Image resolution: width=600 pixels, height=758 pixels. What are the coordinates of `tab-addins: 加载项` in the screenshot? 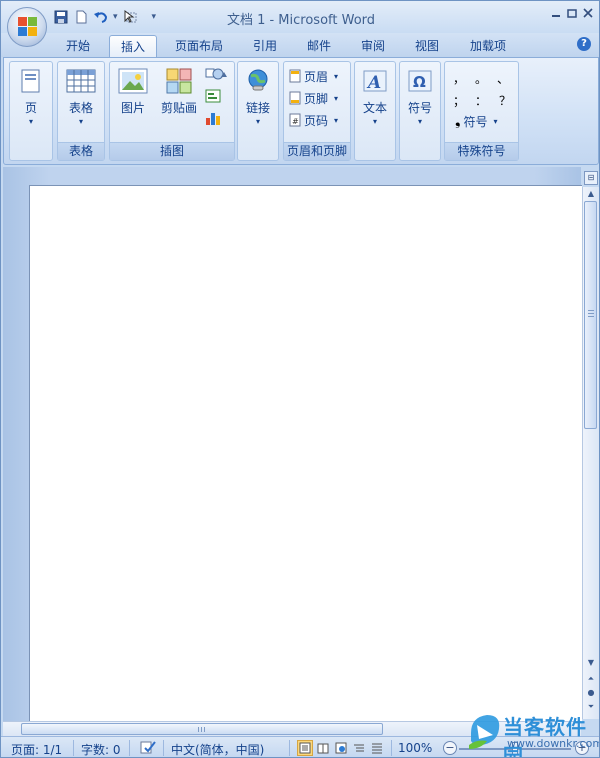 It's located at (488, 46).